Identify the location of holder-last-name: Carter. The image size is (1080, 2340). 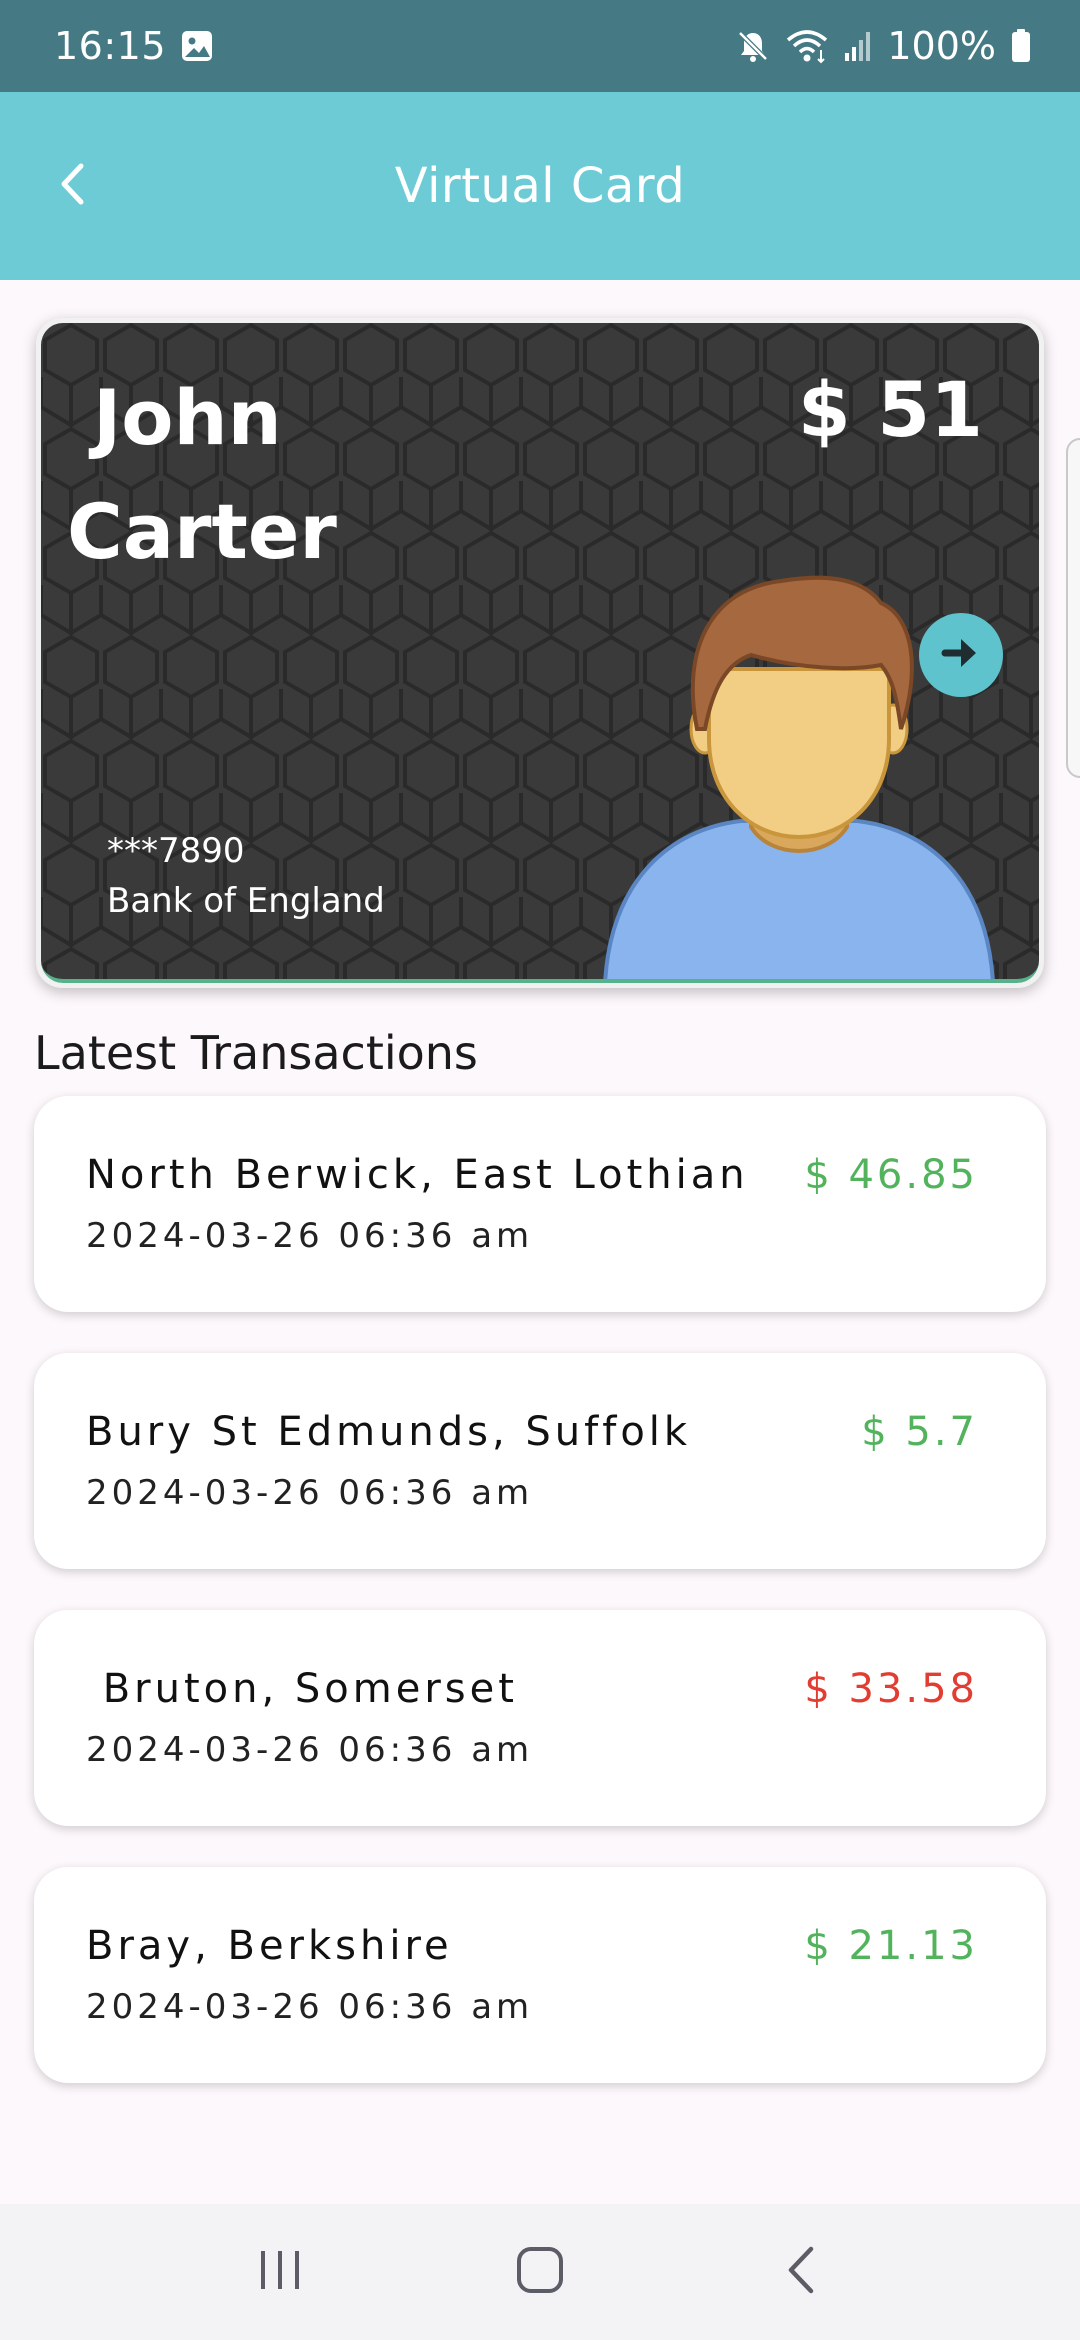
(202, 531).